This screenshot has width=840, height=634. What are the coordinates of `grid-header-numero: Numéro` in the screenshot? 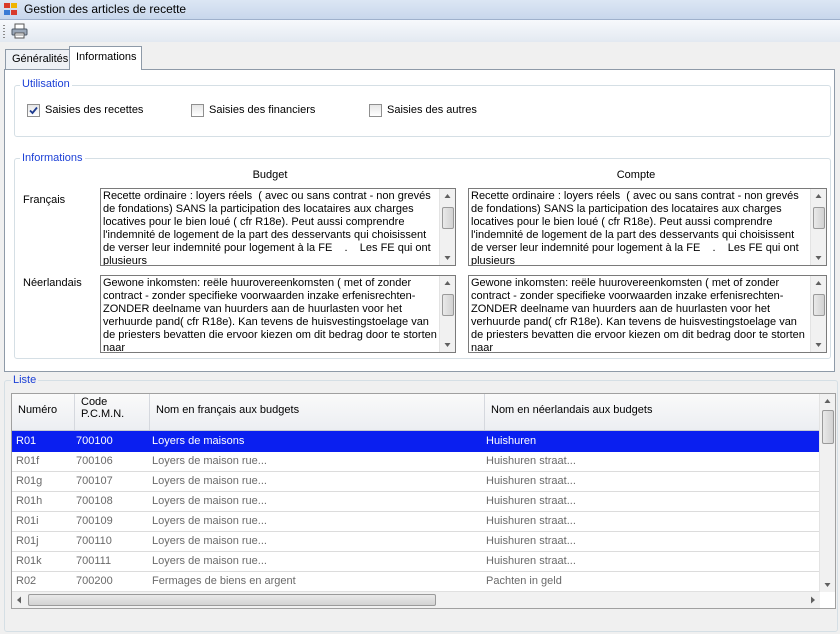 It's located at (43, 412).